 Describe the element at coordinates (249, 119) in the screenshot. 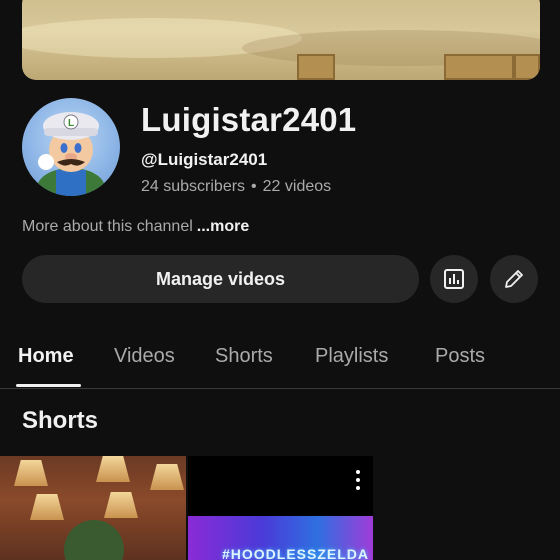

I see `channel-name: Luigistar2401` at that location.